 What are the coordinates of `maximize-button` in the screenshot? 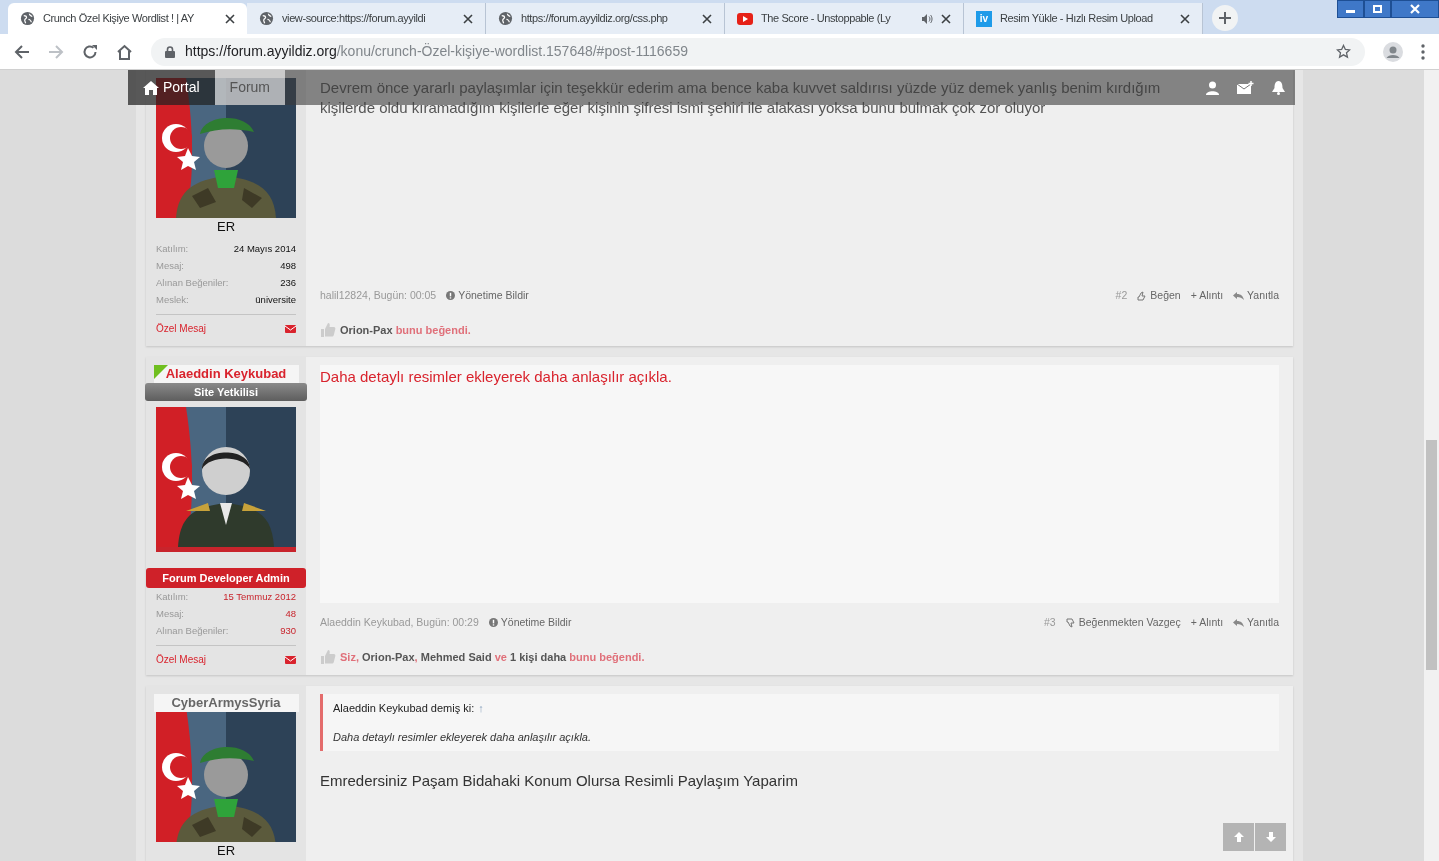 It's located at (1377, 9).